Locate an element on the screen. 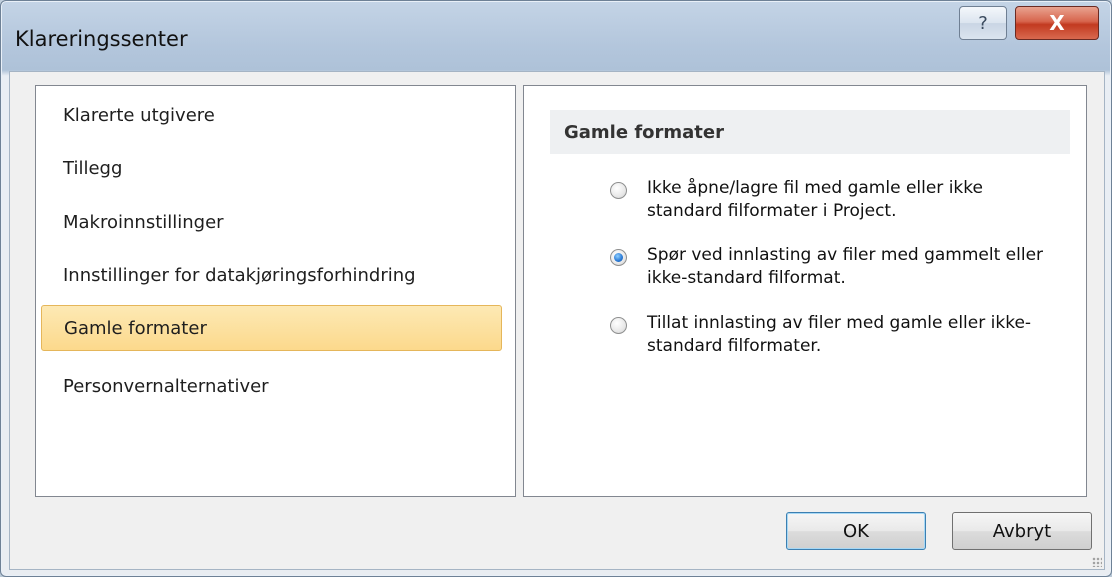 Image resolution: width=1112 pixels, height=577 pixels. cancel-button-label: Avbryt is located at coordinates (1022, 531).